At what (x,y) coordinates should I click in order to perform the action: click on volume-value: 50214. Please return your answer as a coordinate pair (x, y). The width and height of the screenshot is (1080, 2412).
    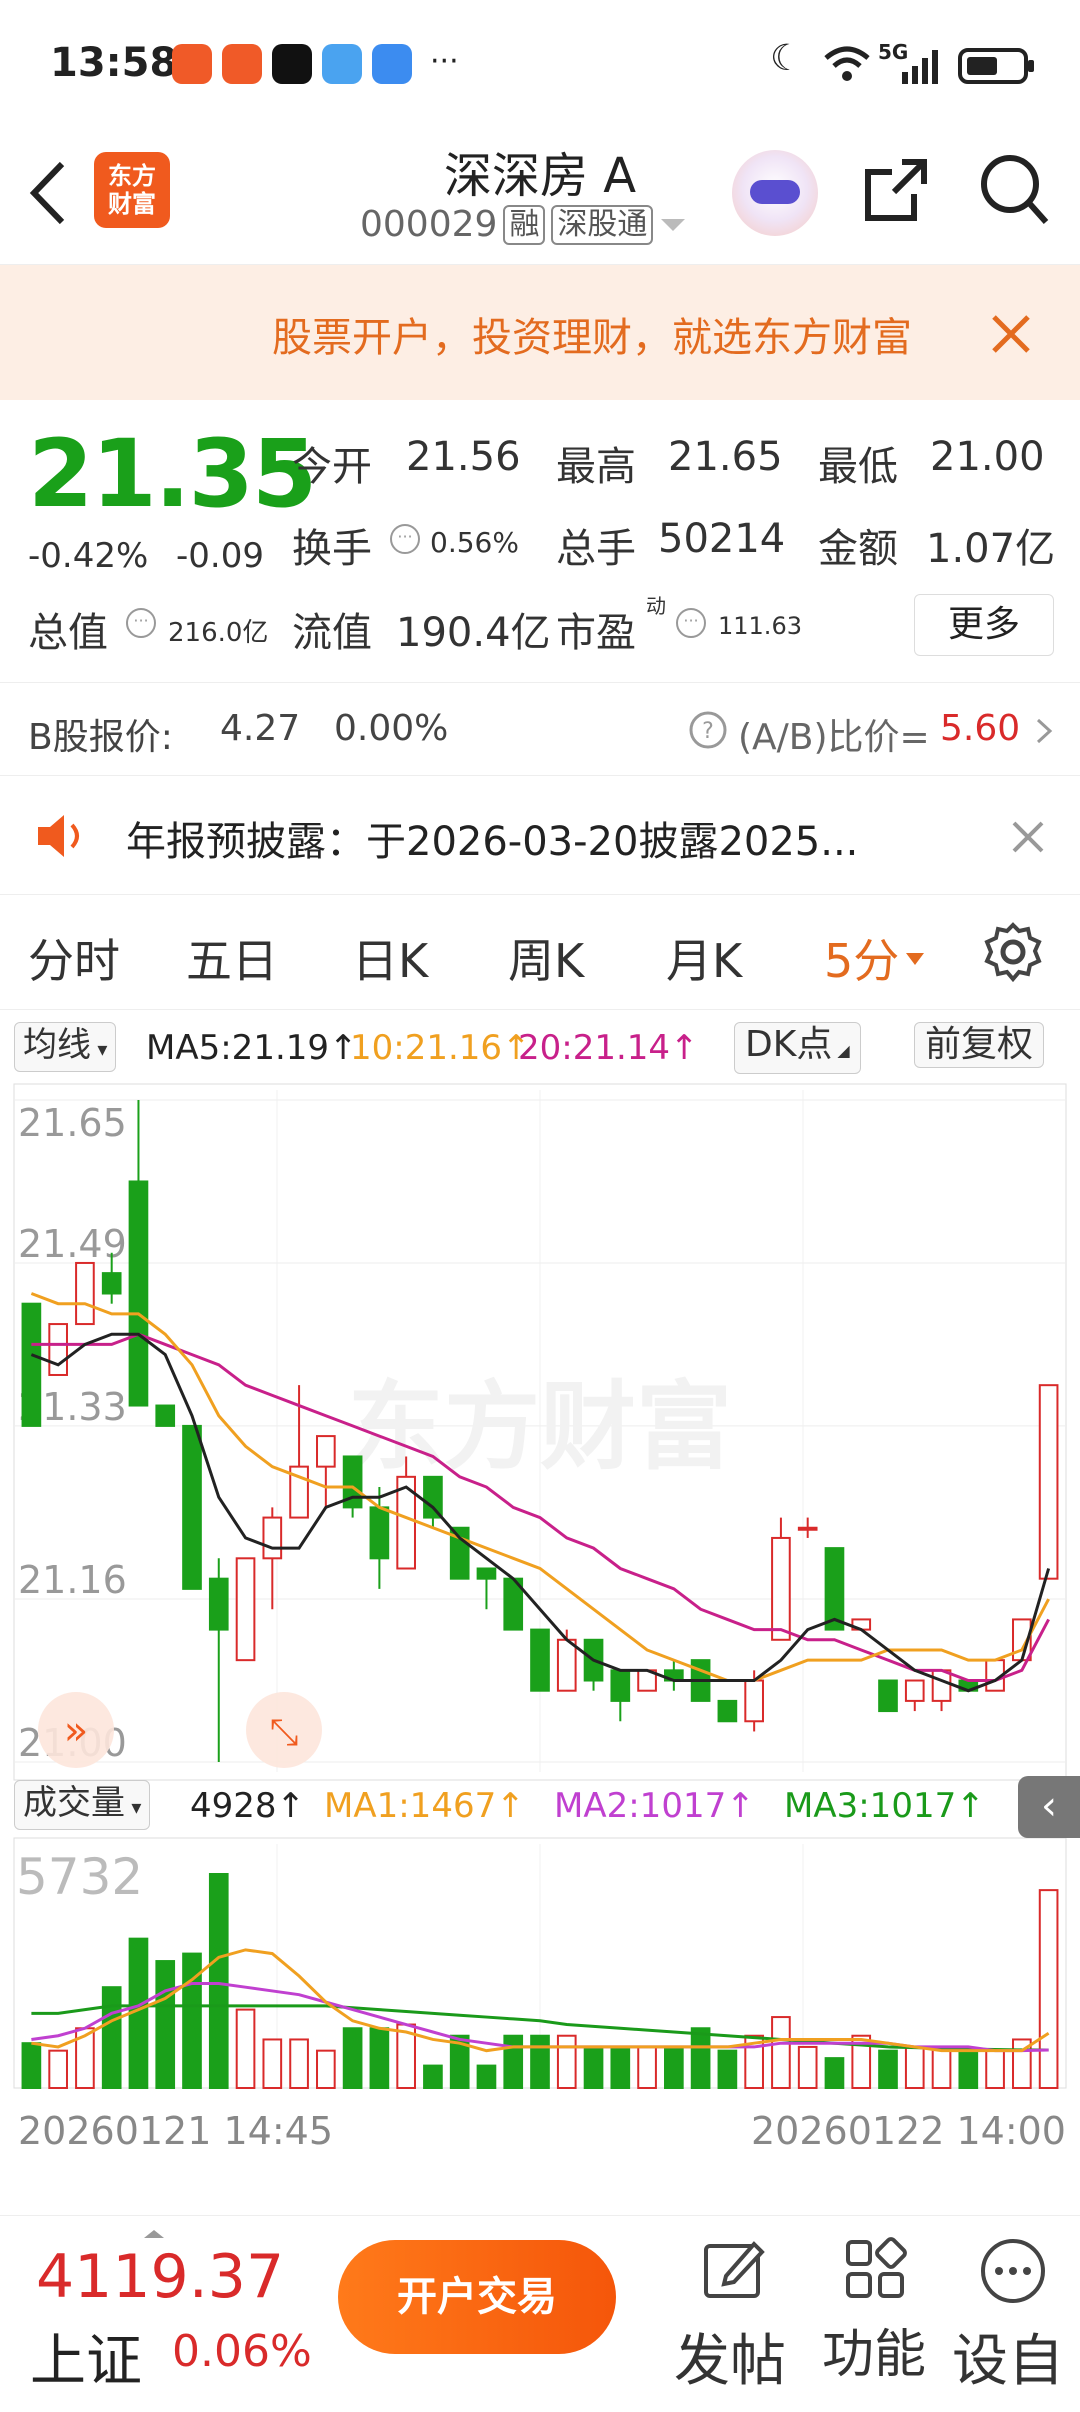
    Looking at the image, I should click on (722, 539).